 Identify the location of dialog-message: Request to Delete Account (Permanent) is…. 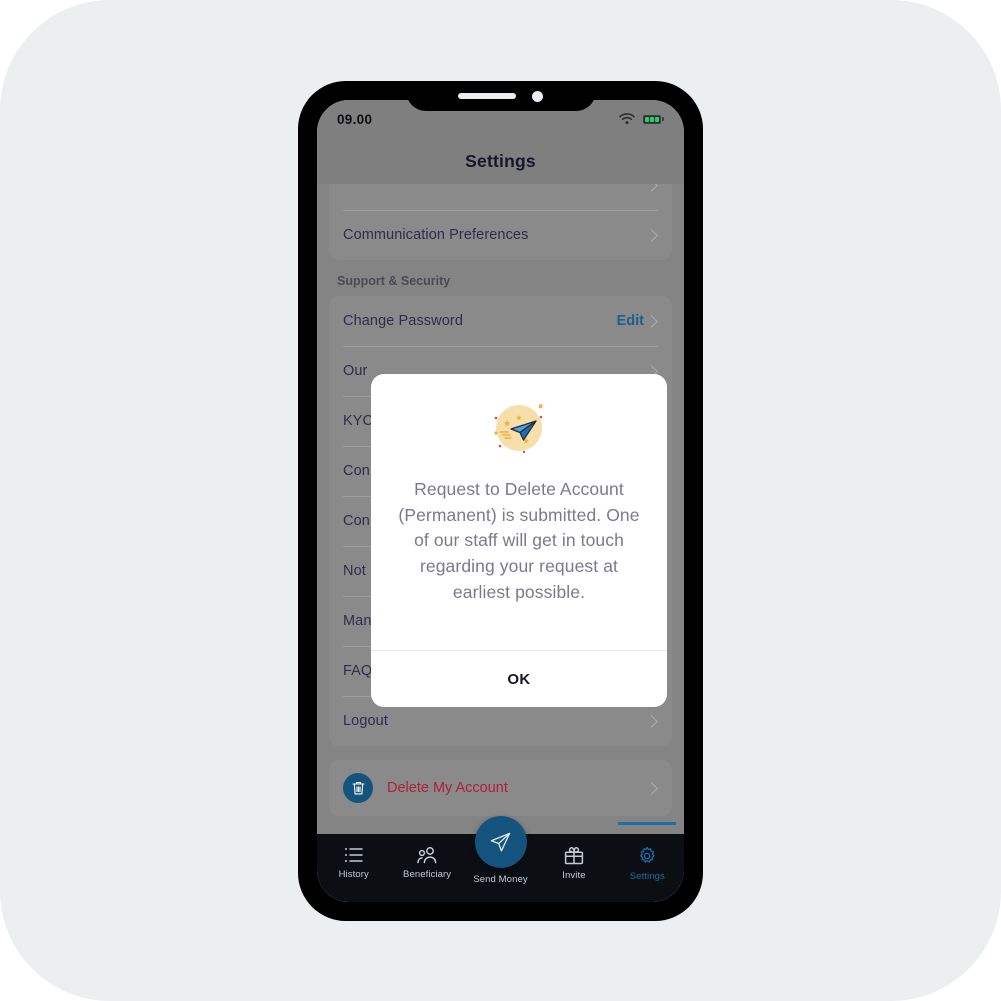
(519, 540).